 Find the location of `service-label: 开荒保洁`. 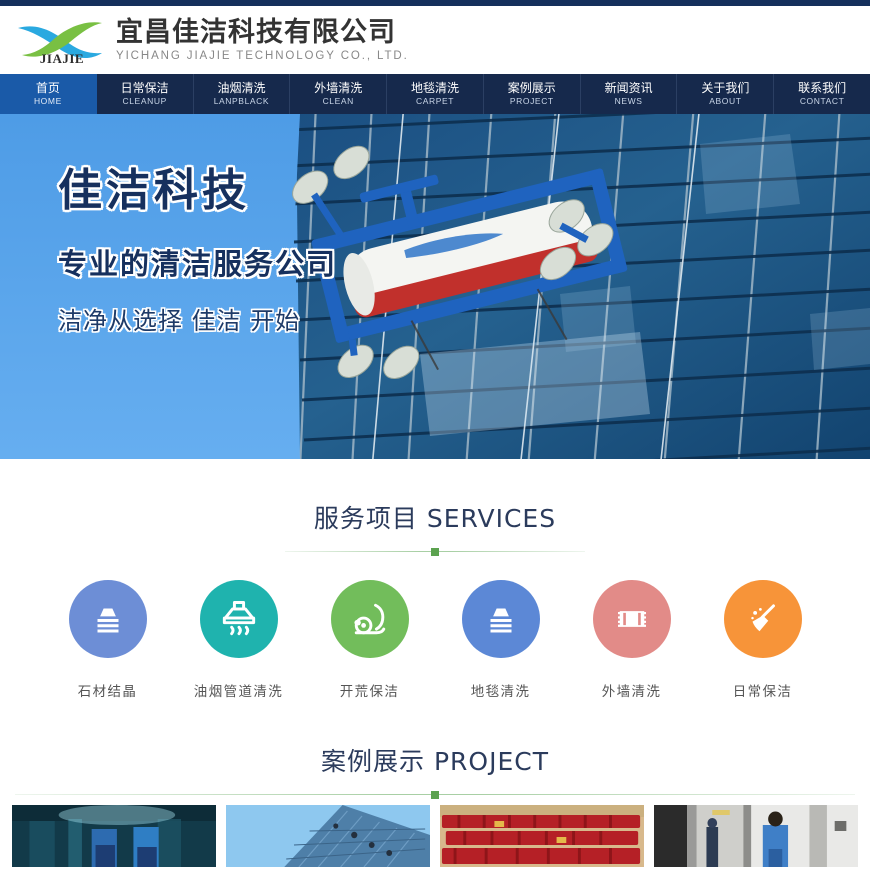

service-label: 开荒保洁 is located at coordinates (369, 692).